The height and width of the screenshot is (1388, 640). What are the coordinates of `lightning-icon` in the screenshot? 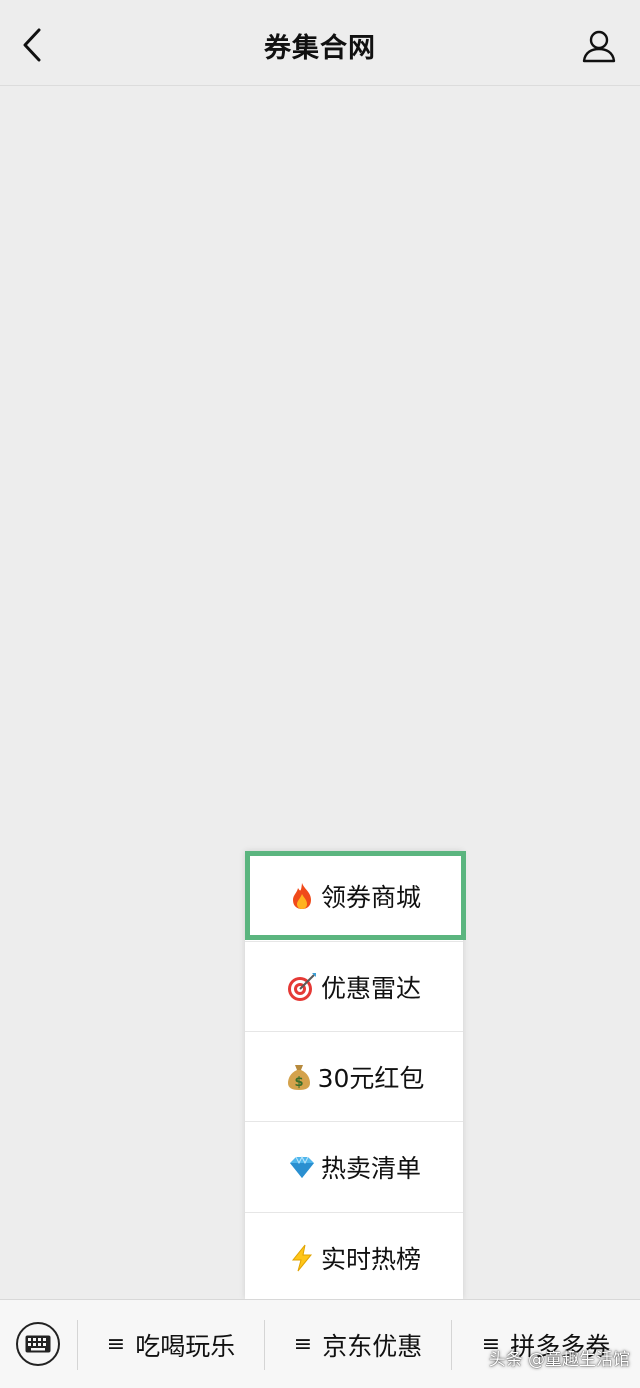 It's located at (302, 1258).